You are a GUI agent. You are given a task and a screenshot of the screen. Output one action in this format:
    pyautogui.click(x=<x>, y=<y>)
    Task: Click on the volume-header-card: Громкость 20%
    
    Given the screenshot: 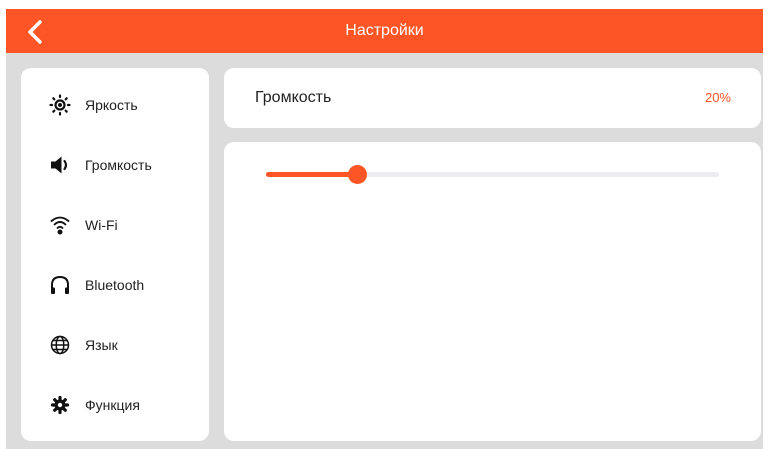 What is the action you would take?
    pyautogui.click(x=492, y=98)
    